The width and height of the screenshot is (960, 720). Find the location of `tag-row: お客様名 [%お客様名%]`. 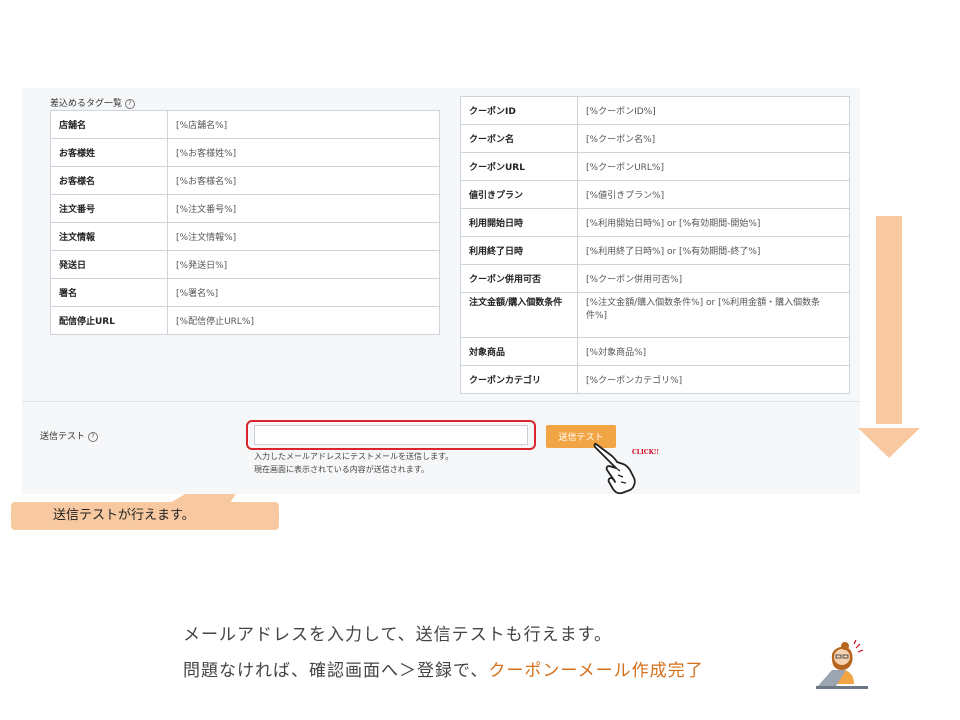

tag-row: お客様名 [%お客様名%] is located at coordinates (245, 180).